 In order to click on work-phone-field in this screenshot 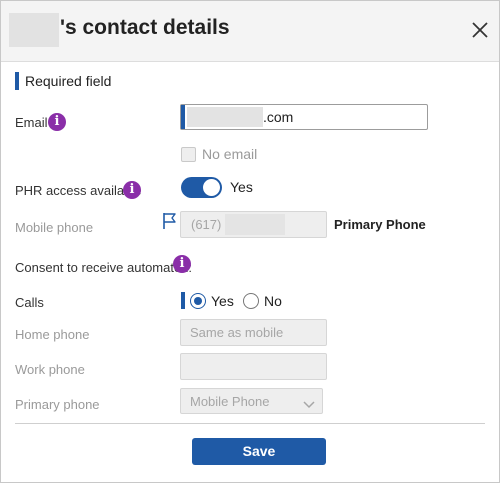, I will do `click(253, 366)`.